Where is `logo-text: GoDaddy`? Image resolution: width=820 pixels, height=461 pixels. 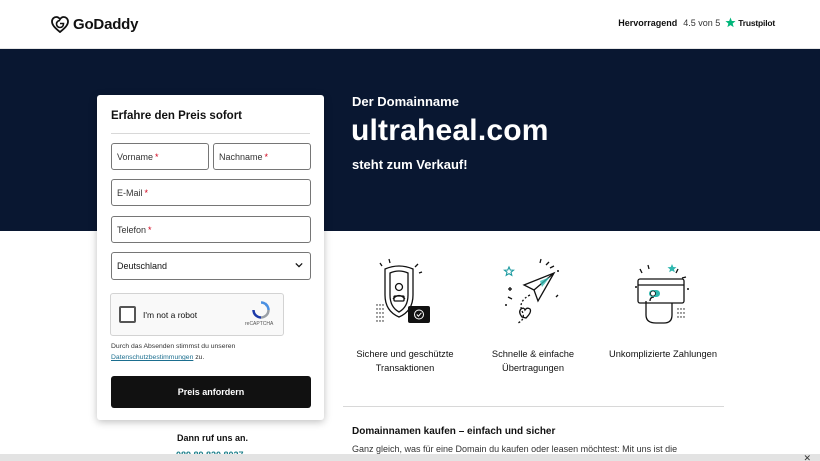
logo-text: GoDaddy is located at coordinates (106, 24).